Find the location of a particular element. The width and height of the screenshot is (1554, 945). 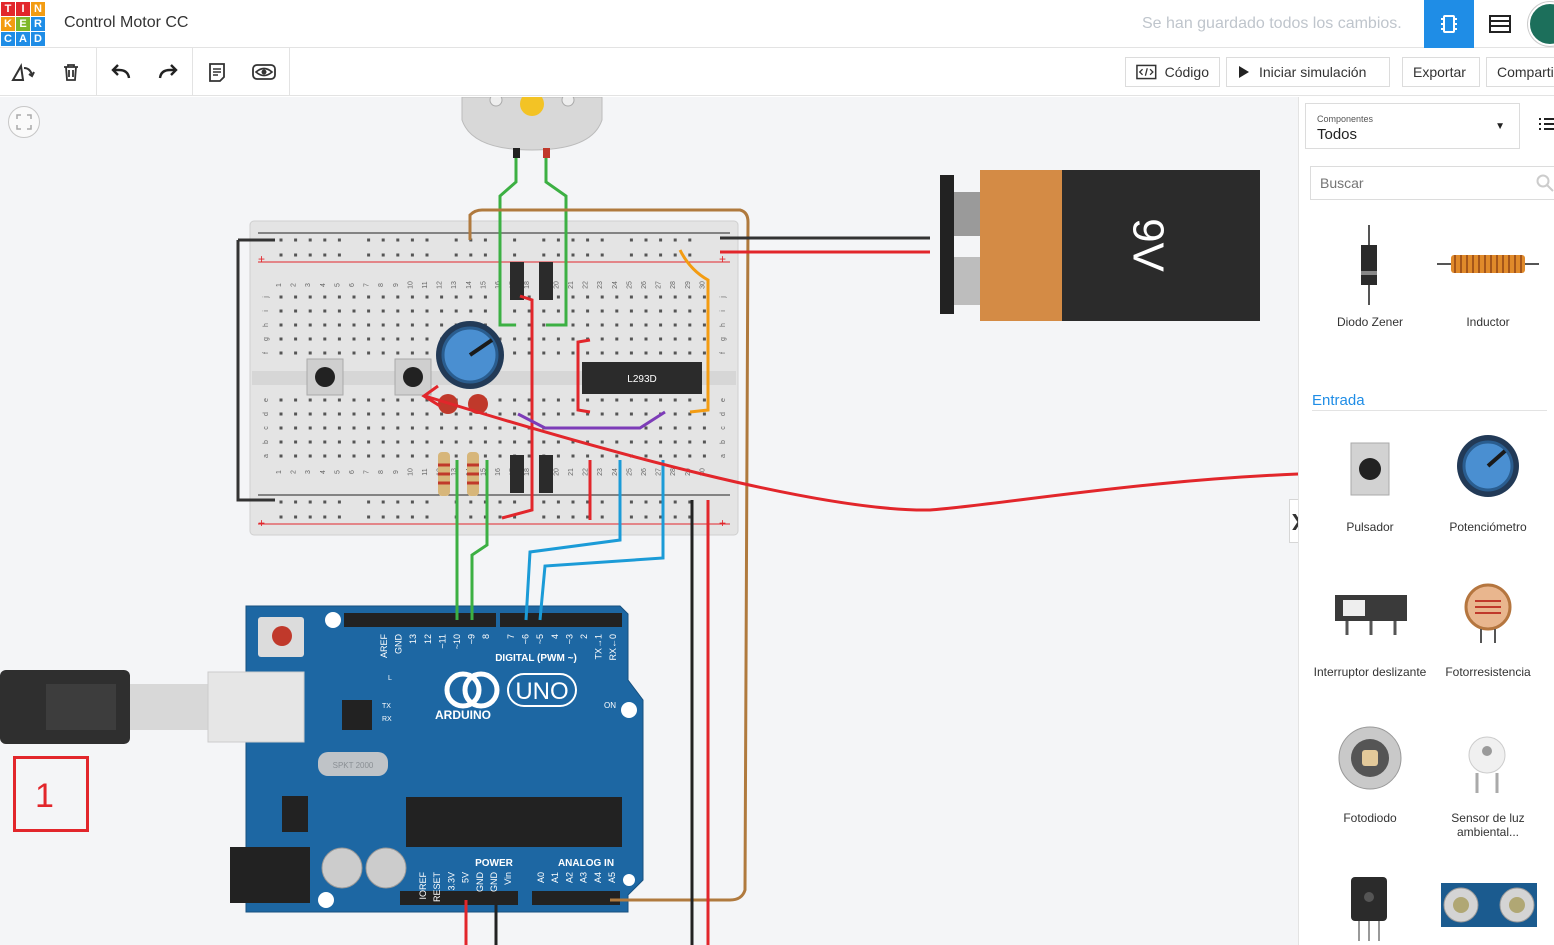

ambient-light-sensor-icon is located at coordinates (1487, 764).